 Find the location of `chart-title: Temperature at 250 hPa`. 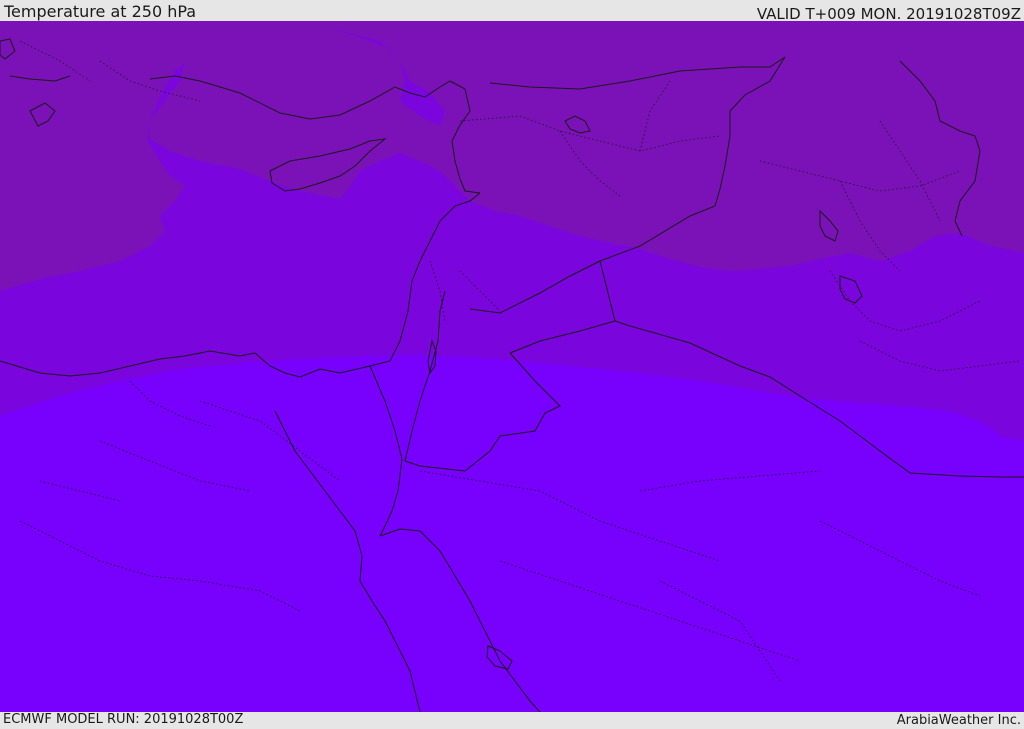

chart-title: Temperature at 250 hPa is located at coordinates (100, 11).